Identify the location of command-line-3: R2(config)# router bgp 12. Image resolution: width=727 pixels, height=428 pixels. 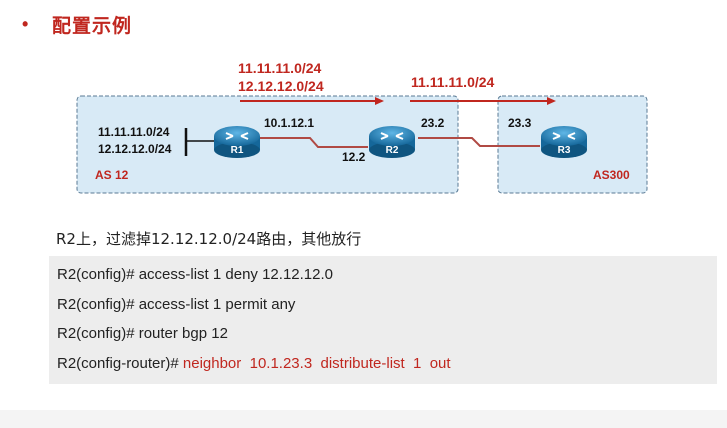
(142, 333).